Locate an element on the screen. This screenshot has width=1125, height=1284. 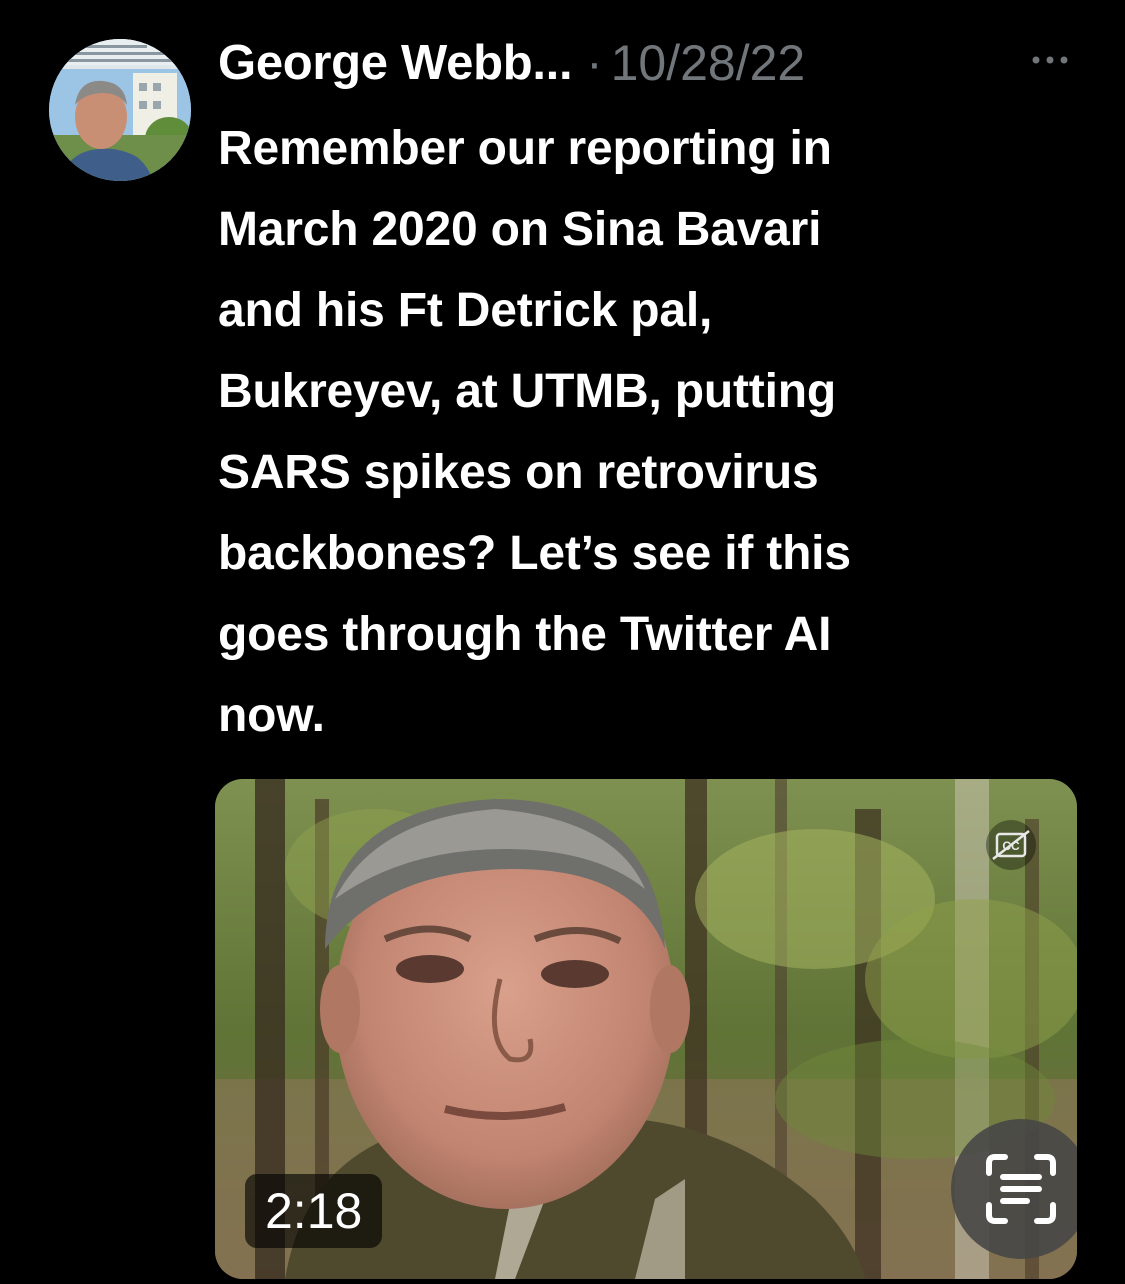
tweet-header: George Webb... · 10/28/22 is located at coordinates (511, 63).